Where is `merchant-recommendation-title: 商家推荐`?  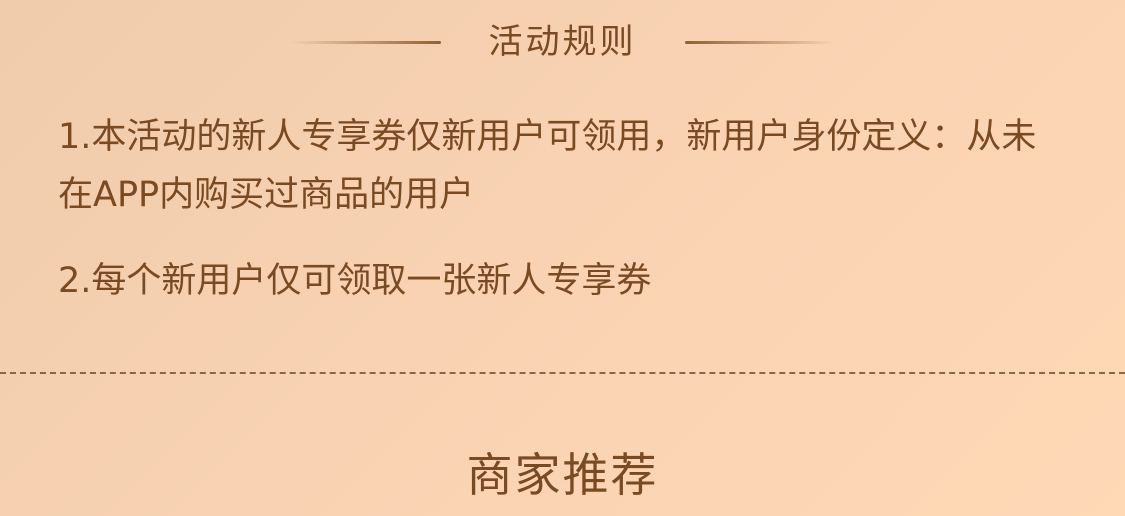 merchant-recommendation-title: 商家推荐 is located at coordinates (562, 475).